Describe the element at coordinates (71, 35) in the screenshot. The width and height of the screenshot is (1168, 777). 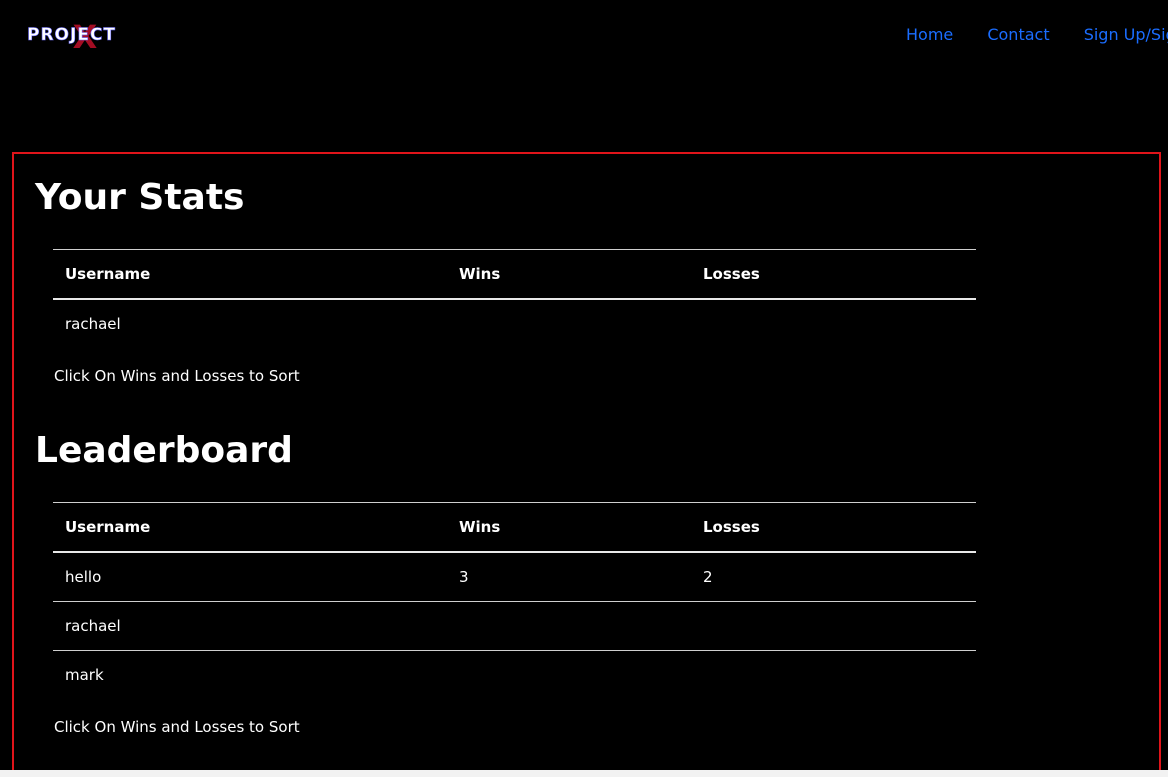
I see `logo-text: PROJECT` at that location.